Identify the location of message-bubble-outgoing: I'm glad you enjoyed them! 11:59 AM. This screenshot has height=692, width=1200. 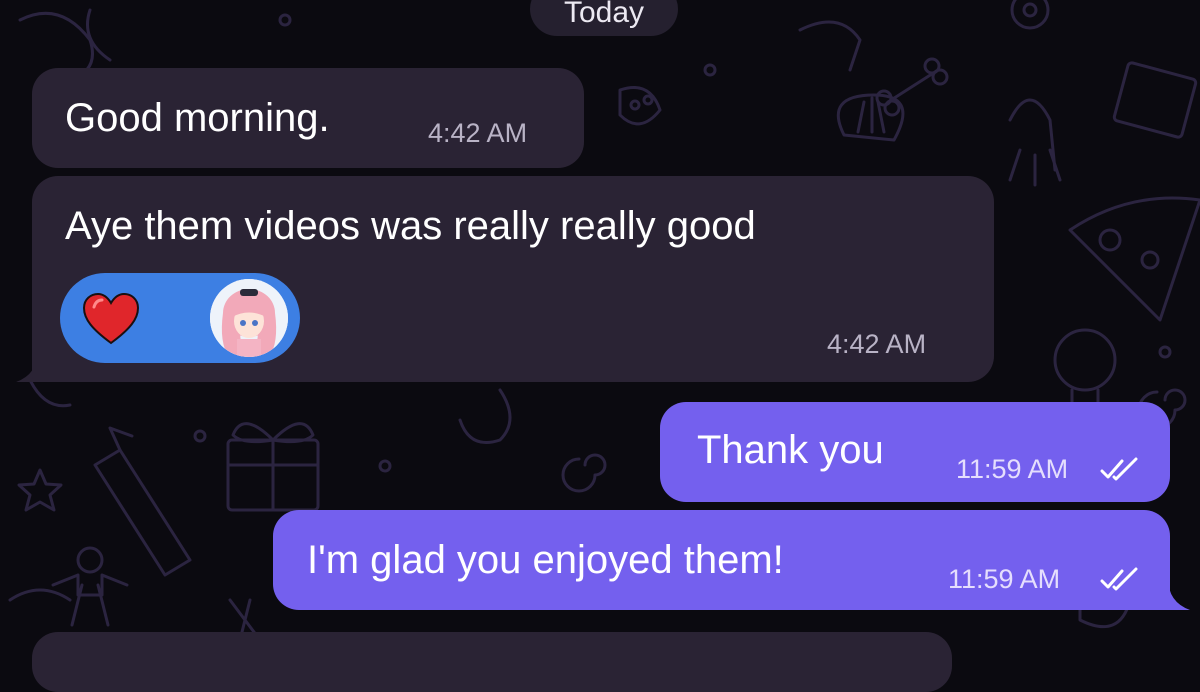
(721, 560).